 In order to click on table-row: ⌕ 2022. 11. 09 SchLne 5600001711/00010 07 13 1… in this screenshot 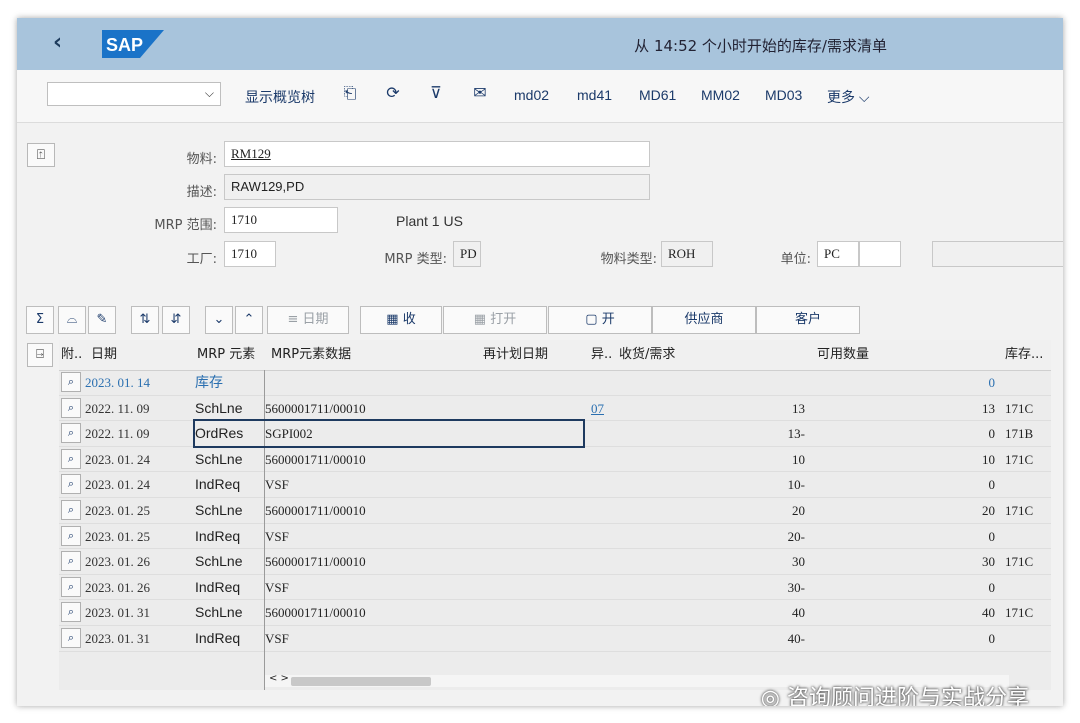, I will do `click(555, 409)`.